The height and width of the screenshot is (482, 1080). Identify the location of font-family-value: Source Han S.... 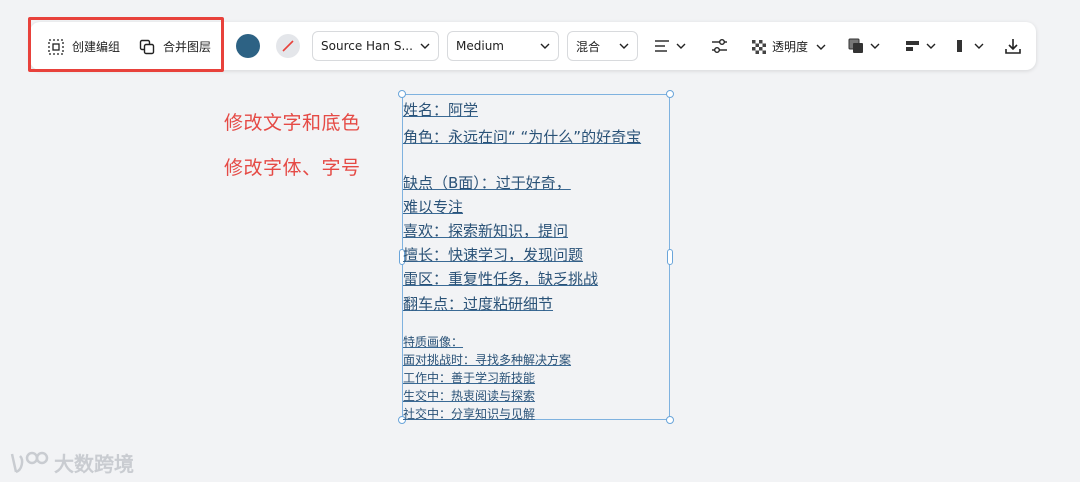
(367, 46).